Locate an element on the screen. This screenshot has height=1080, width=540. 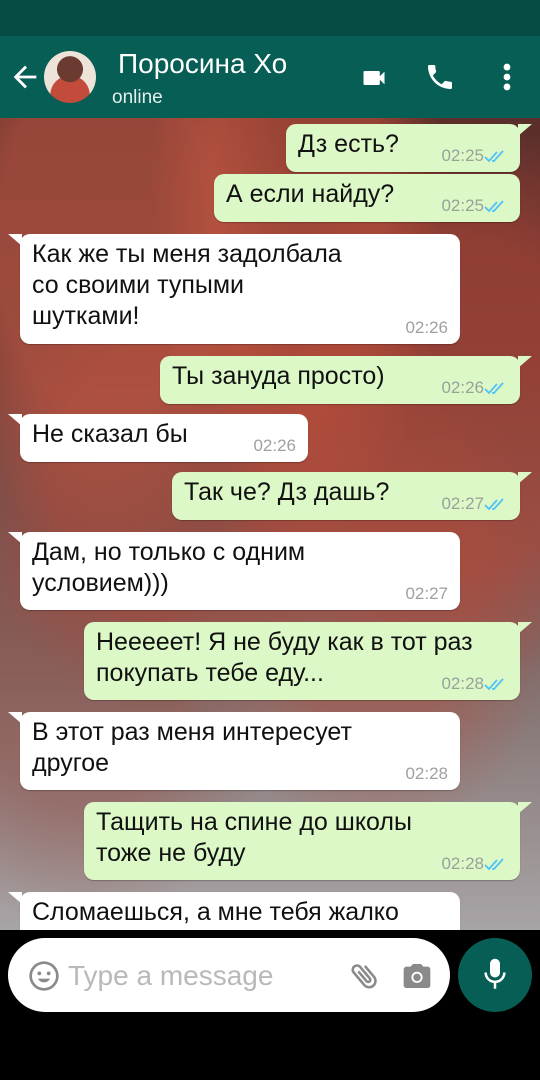
mic-button is located at coordinates (495, 975).